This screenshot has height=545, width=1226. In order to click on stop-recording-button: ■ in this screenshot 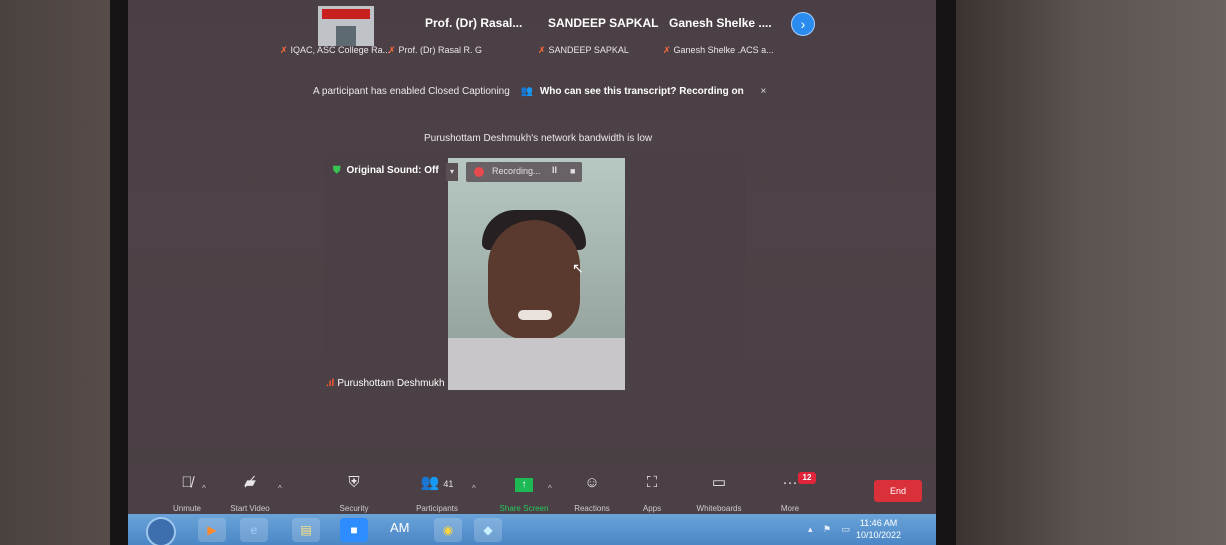, I will do `click(572, 171)`.